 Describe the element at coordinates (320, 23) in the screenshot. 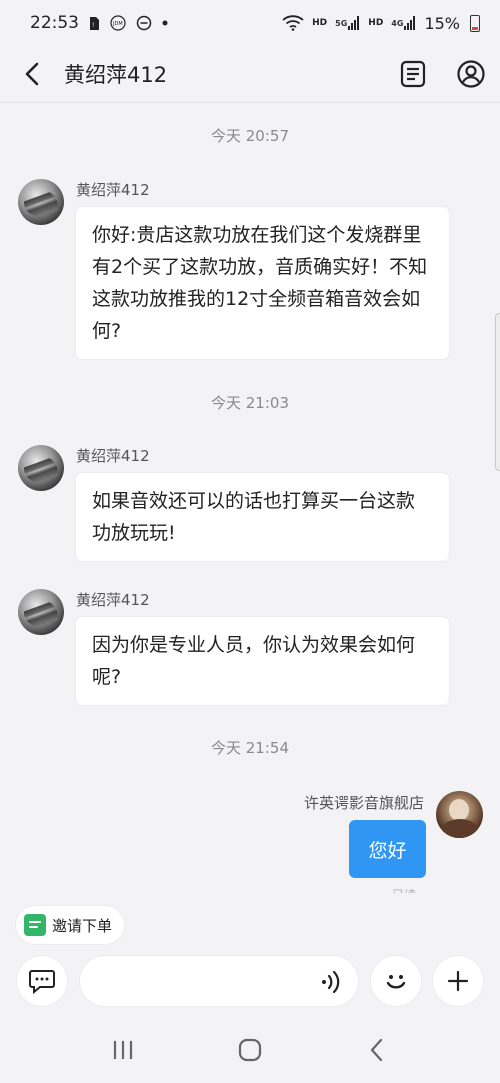

I see `hd-indicator: HD` at that location.